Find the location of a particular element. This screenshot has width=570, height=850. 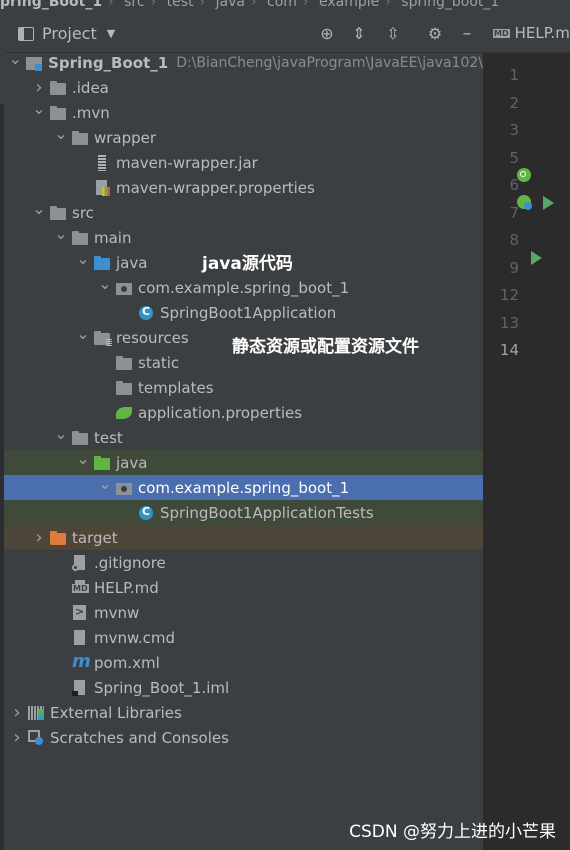

libs-icon is located at coordinates (36, 713).